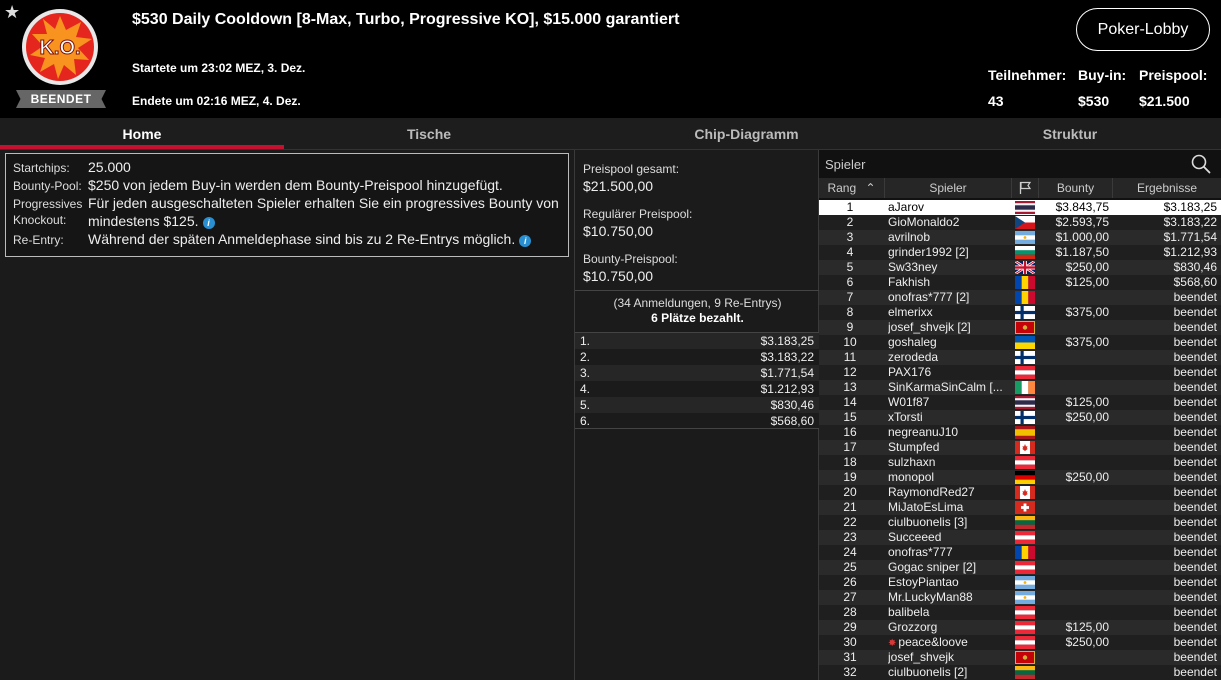  I want to click on info-label: Bounty-Pool:, so click(47, 186).